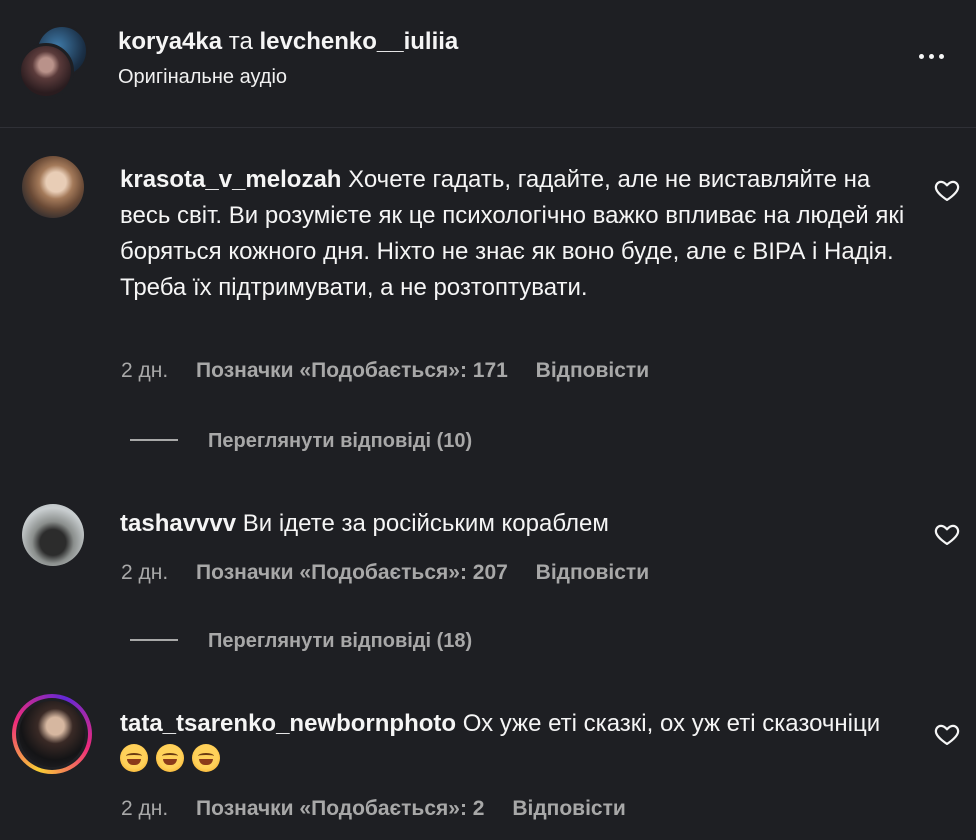  Describe the element at coordinates (671, 723) in the screenshot. I see `comment-text: Ох уже еті сказкі, ох уж еті сказочніци` at that location.